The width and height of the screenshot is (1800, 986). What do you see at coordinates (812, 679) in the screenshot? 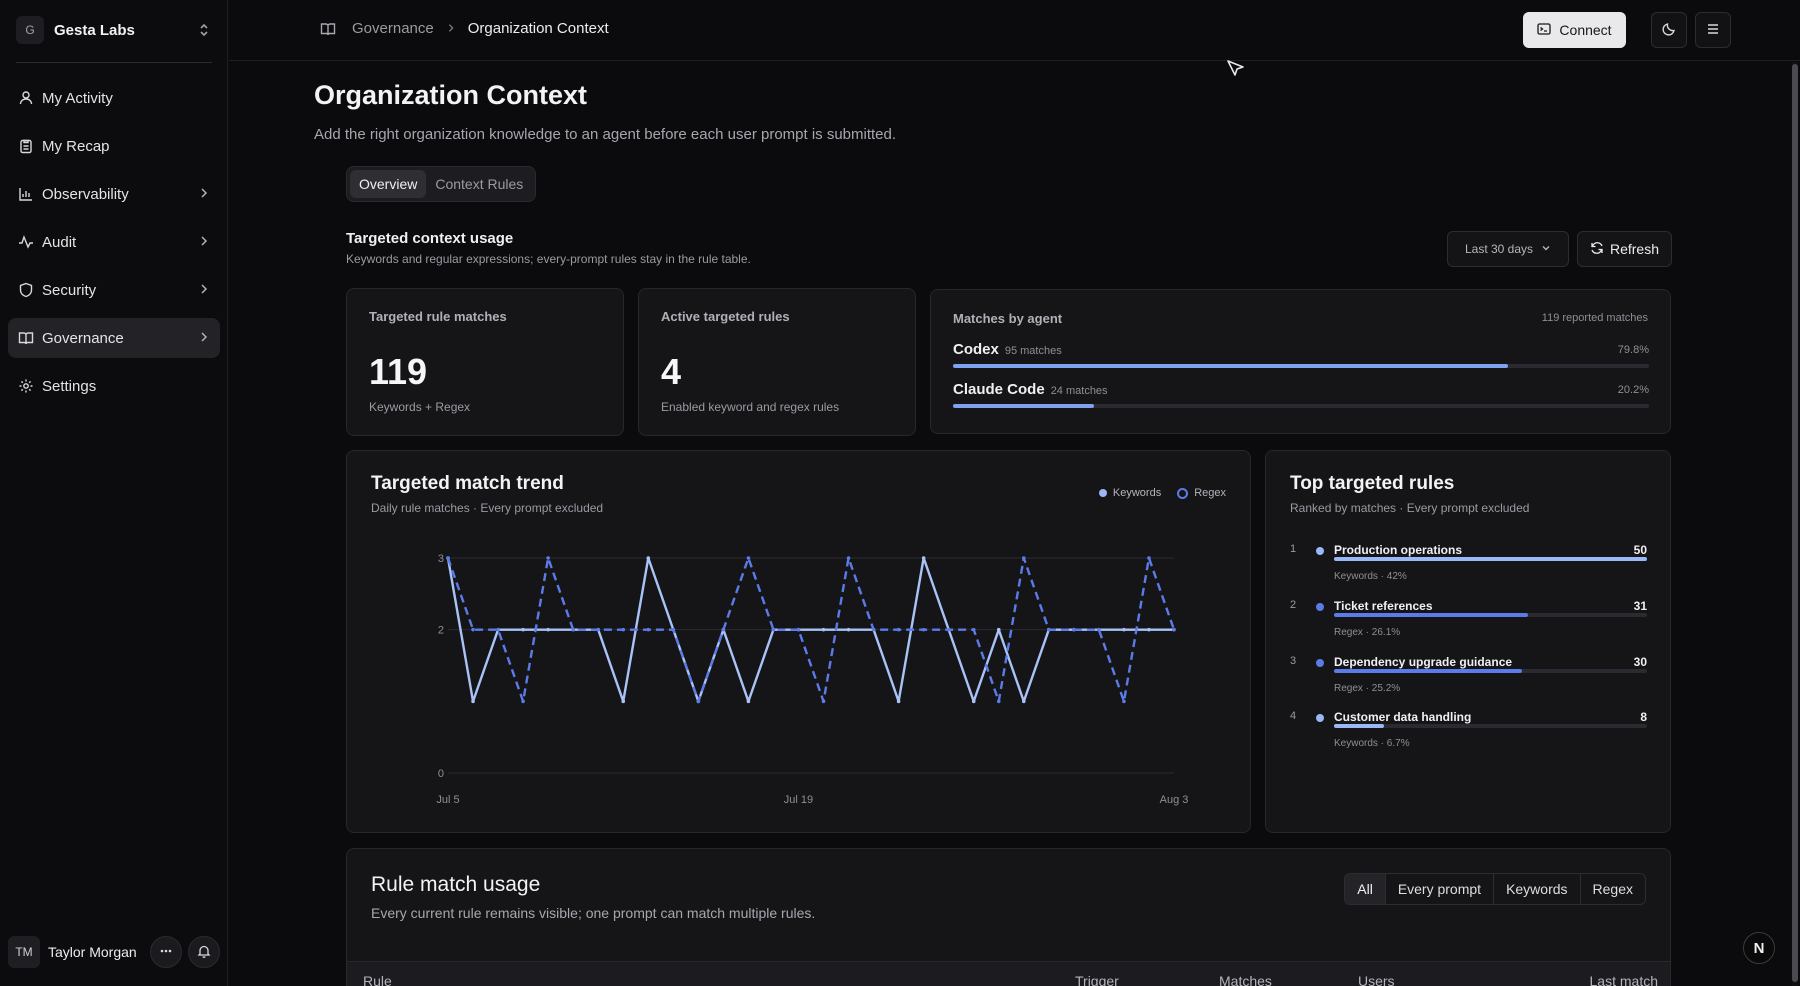
I see `trend-chart: 0 2 3 Jul 5 Jul 19 Aug 3` at bounding box center [812, 679].